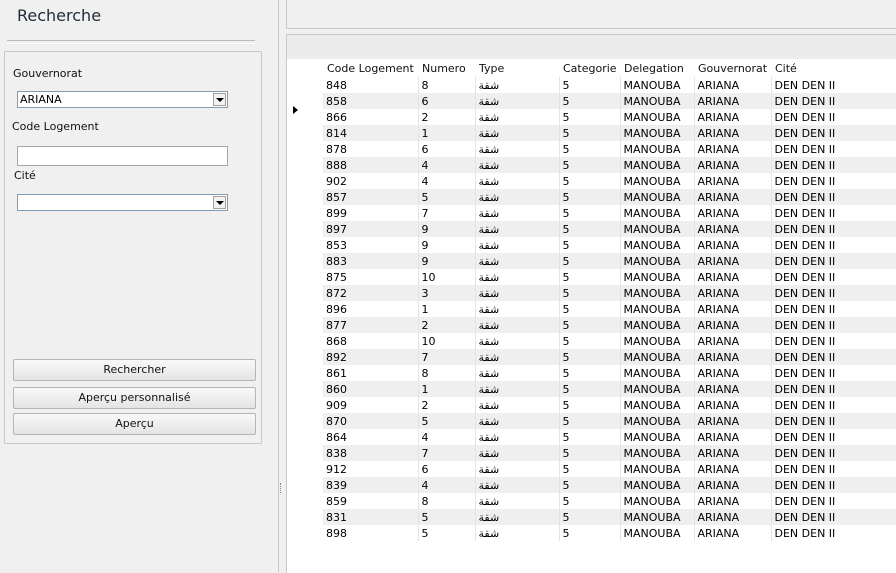 The image size is (896, 573). What do you see at coordinates (370, 68) in the screenshot?
I see `column-header: Code Logement` at bounding box center [370, 68].